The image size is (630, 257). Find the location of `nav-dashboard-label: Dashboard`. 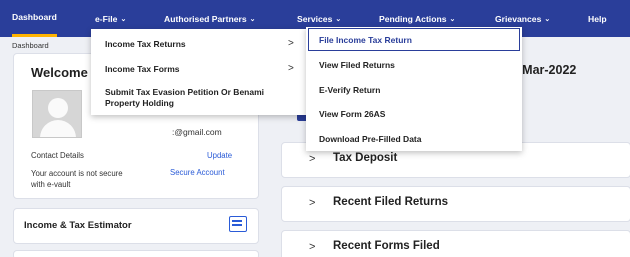

nav-dashboard-label: Dashboard is located at coordinates (34, 17).